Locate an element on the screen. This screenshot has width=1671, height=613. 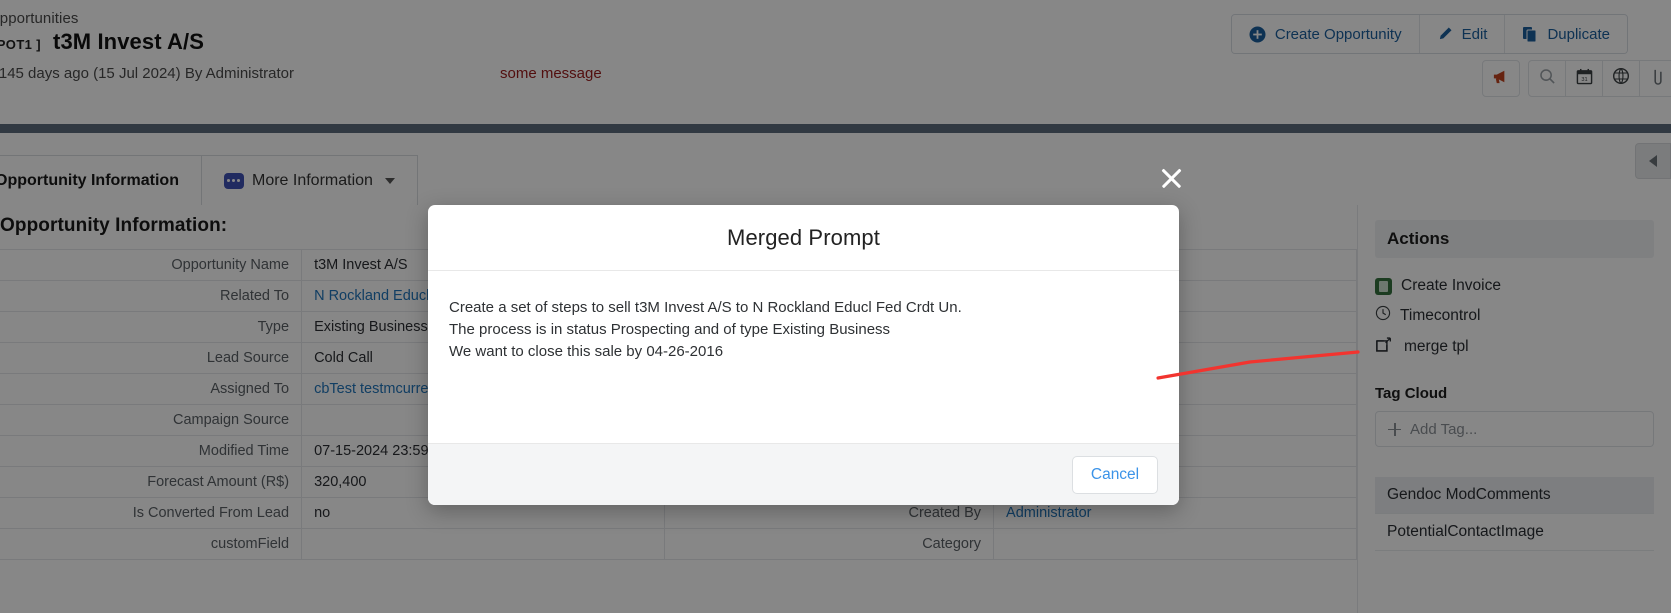
dialog-title: Merged Prompt is located at coordinates (803, 237).